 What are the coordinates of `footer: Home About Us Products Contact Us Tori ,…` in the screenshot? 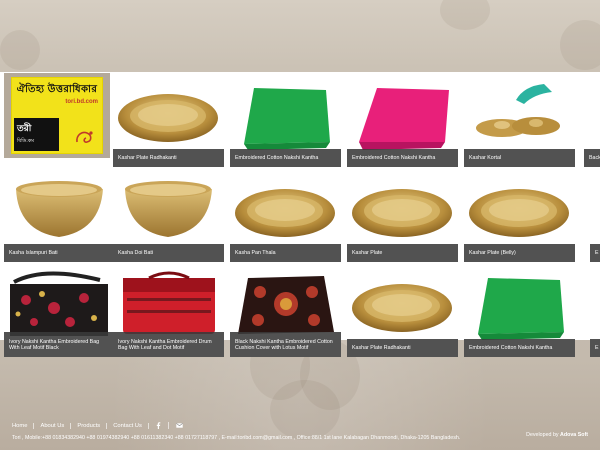 It's located at (300, 432).